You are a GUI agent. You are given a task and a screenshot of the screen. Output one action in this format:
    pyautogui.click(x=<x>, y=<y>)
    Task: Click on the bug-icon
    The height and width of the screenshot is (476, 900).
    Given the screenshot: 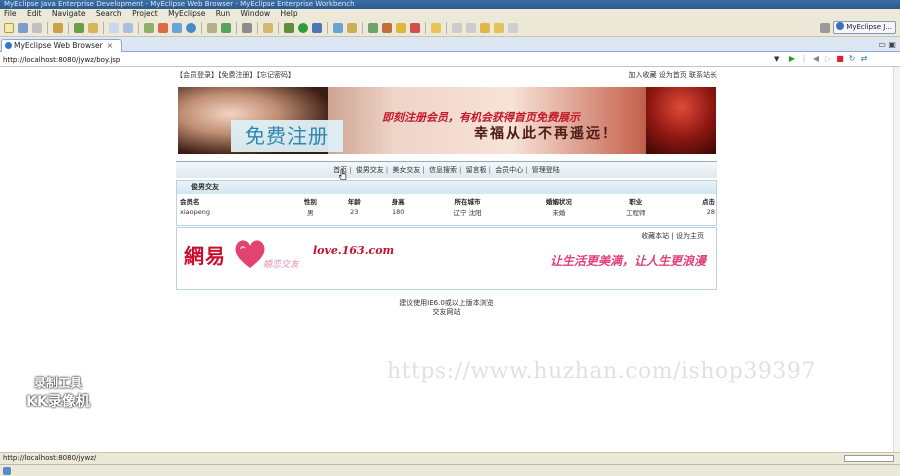 What is the action you would take?
    pyautogui.click(x=79, y=27)
    